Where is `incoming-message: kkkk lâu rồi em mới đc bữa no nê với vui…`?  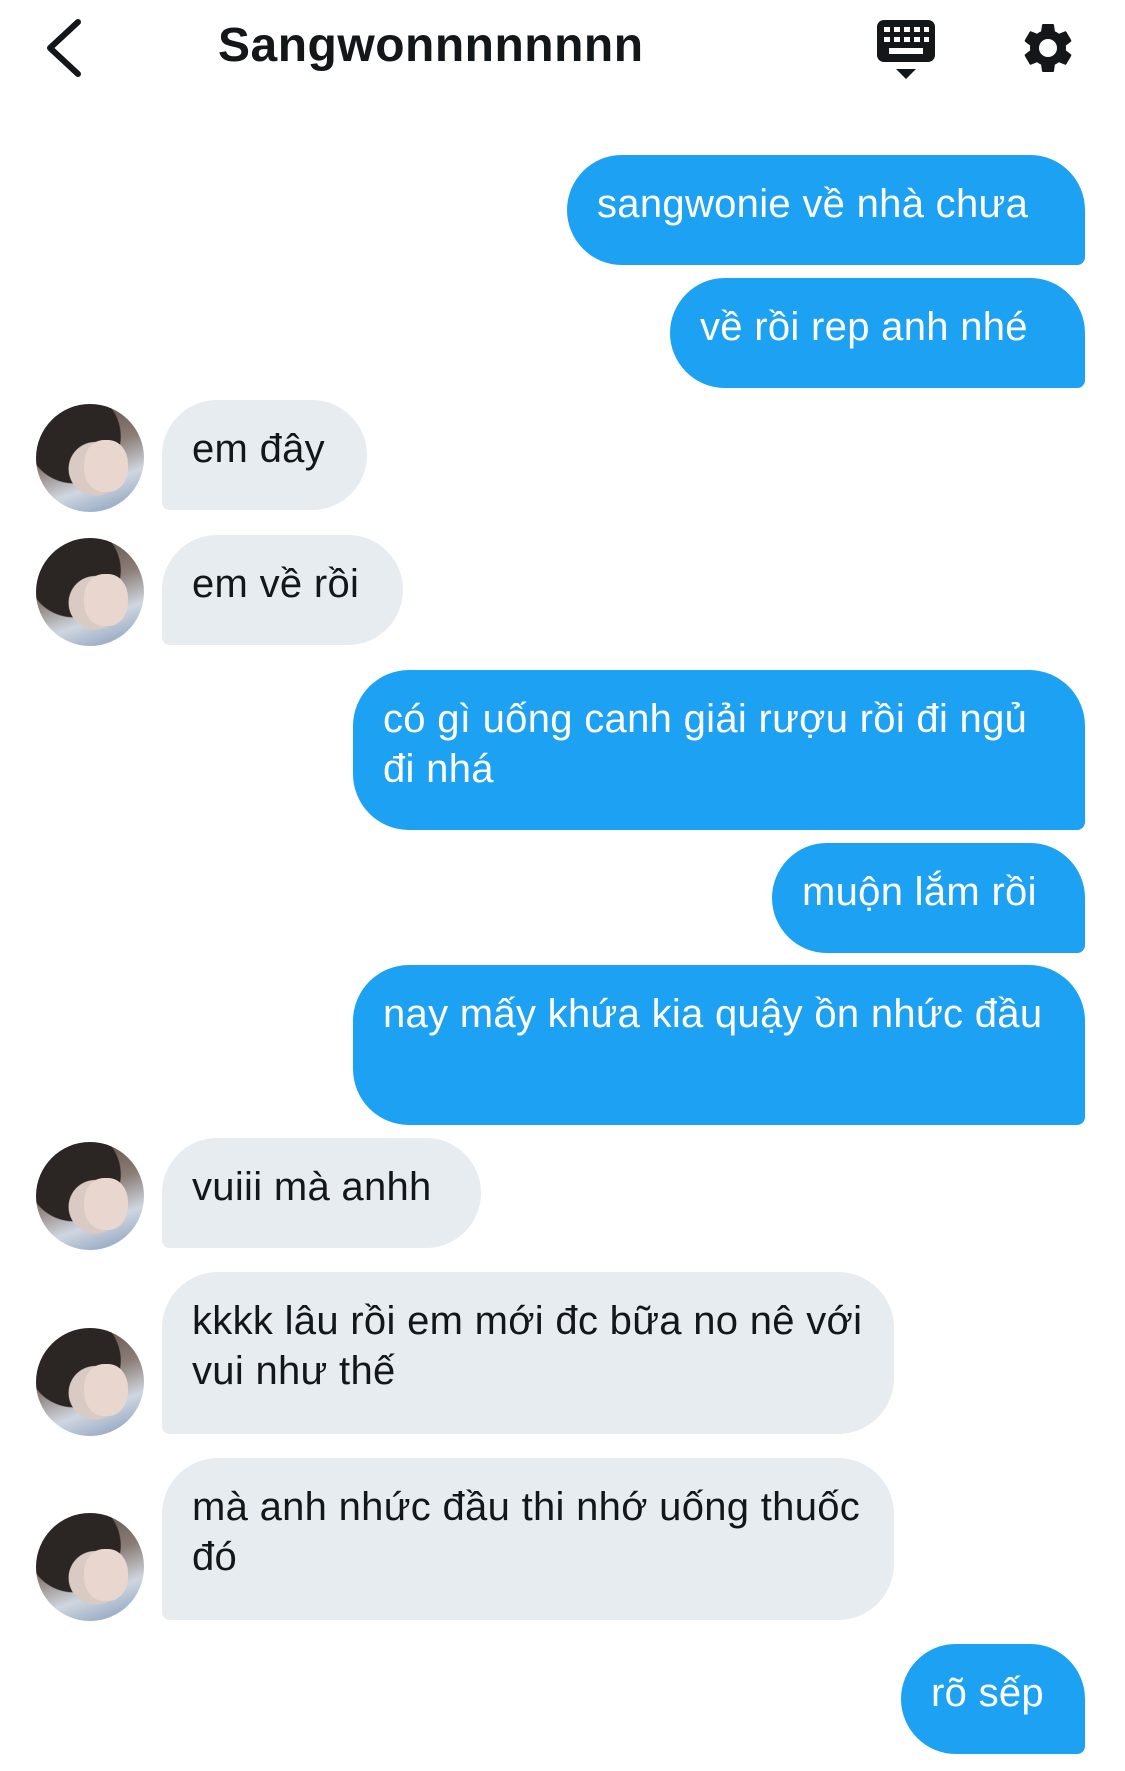 incoming-message: kkkk lâu rồi em mới đc bữa no nê với vui… is located at coordinates (528, 1353).